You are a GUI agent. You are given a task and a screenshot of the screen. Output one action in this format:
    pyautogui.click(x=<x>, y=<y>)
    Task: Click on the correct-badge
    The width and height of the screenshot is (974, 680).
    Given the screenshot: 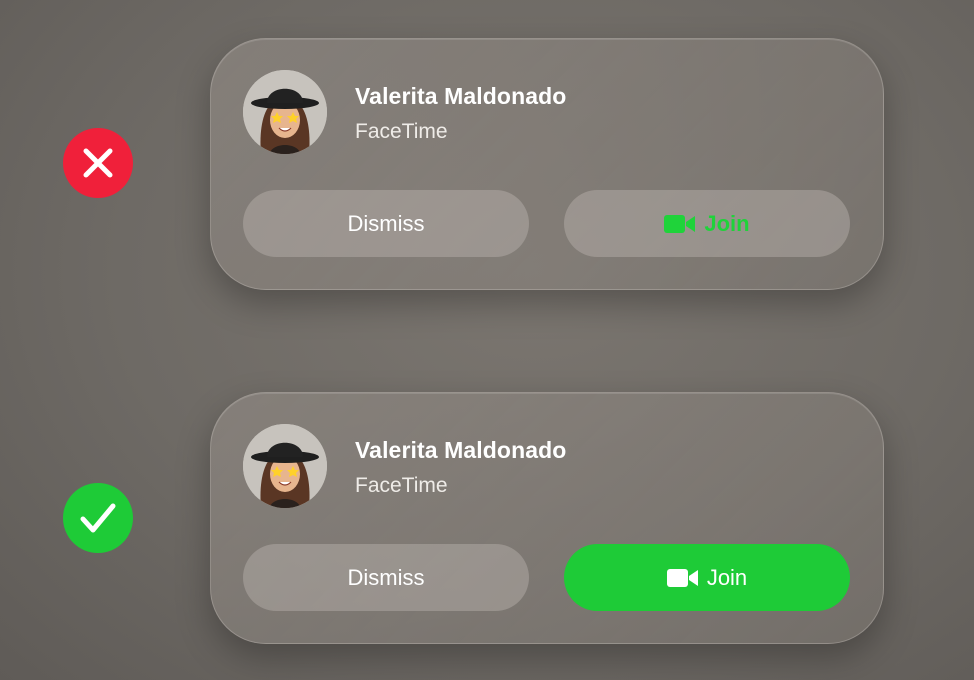 What is the action you would take?
    pyautogui.click(x=98, y=518)
    